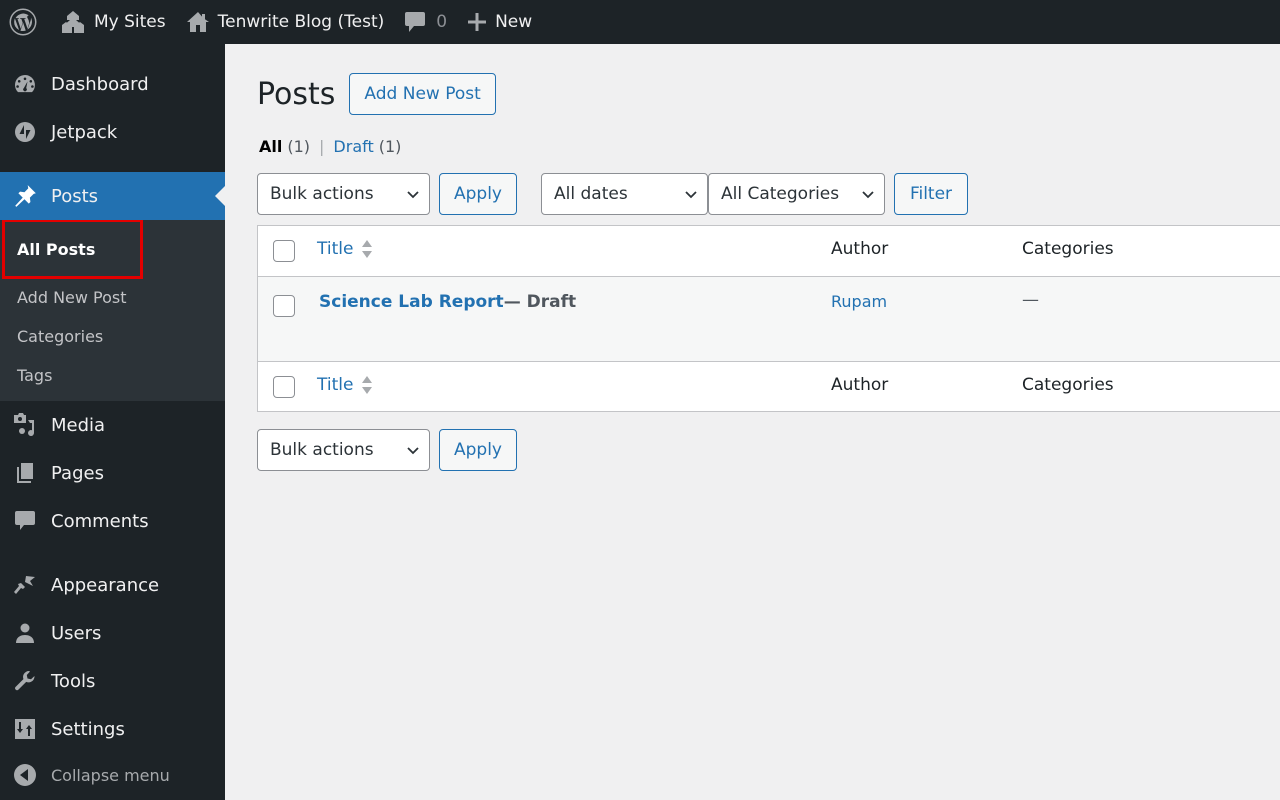 The width and height of the screenshot is (1280, 800). What do you see at coordinates (640, 22) in the screenshot?
I see `admin-bar: My Sites Tenwrite Blog (Test) 0 New` at bounding box center [640, 22].